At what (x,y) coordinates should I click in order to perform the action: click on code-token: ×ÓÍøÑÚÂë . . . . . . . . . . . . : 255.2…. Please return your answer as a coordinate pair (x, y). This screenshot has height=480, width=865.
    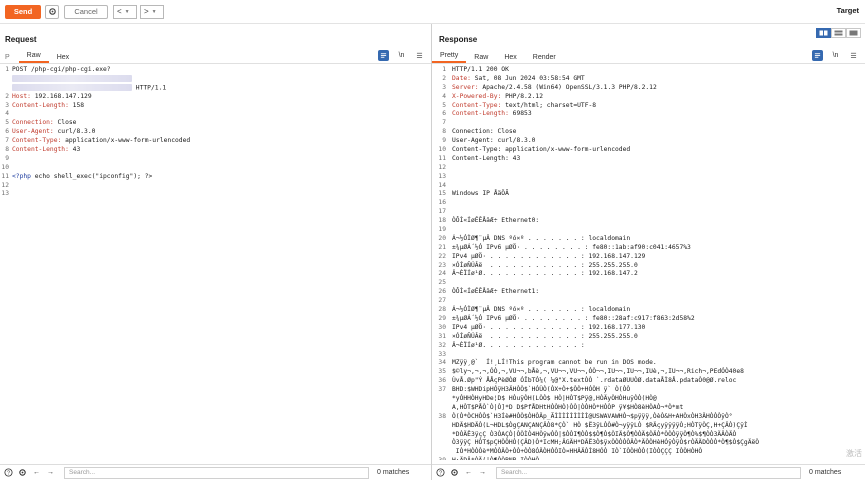
    Looking at the image, I should click on (545, 265).